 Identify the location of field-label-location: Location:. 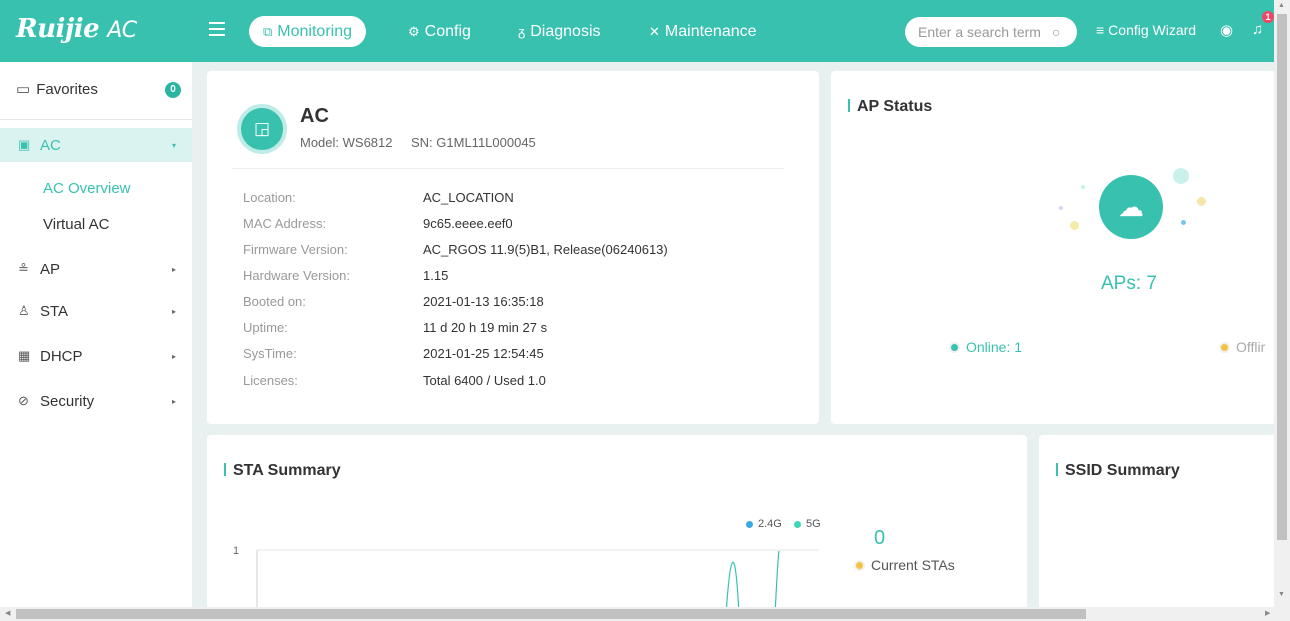
(269, 197).